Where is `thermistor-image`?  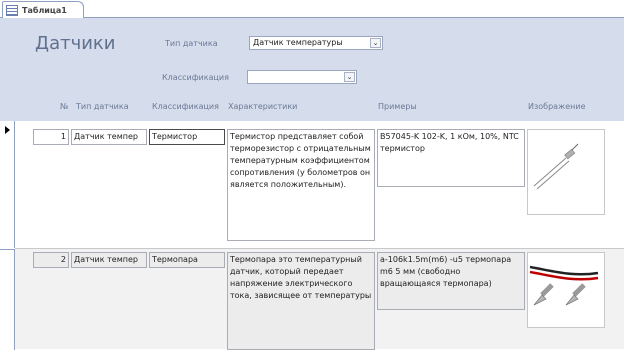
thermistor-image is located at coordinates (566, 172).